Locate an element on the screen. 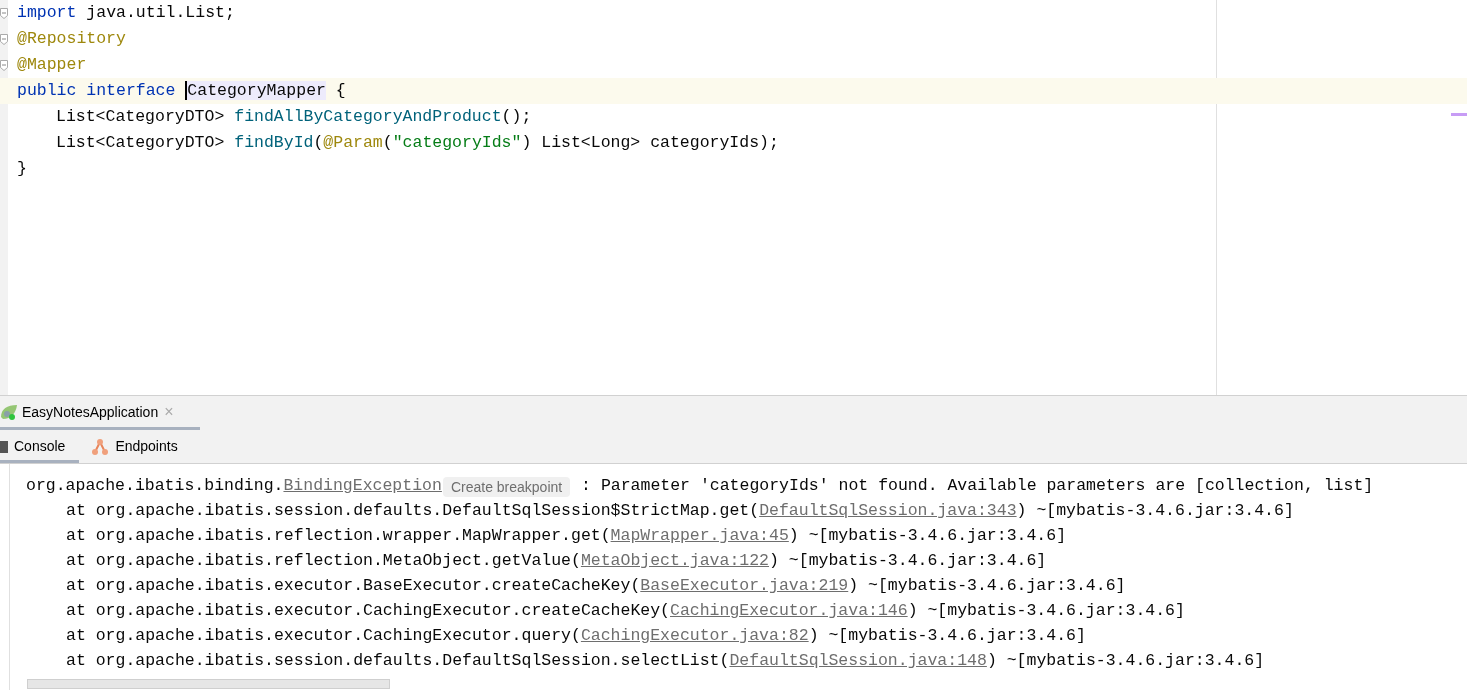 The height and width of the screenshot is (690, 1467). file-link: MetaObject.java:122 is located at coordinates (675, 561).